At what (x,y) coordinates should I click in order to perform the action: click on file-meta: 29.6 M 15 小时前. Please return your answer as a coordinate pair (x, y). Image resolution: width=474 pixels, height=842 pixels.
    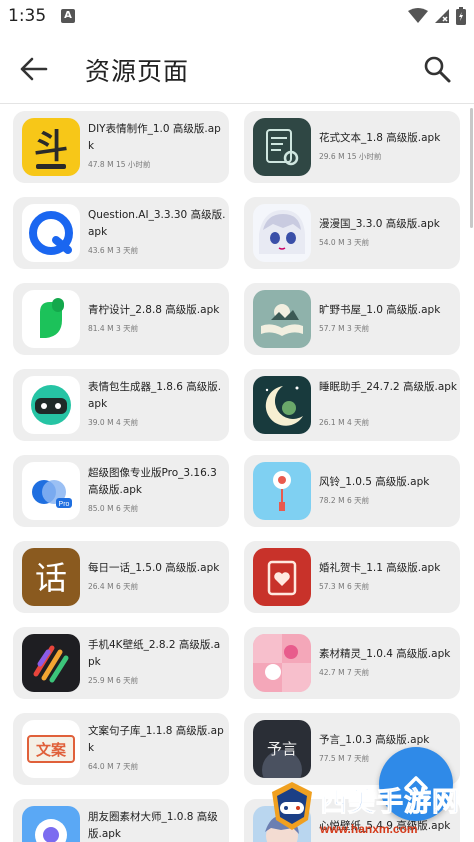
    Looking at the image, I should click on (350, 156).